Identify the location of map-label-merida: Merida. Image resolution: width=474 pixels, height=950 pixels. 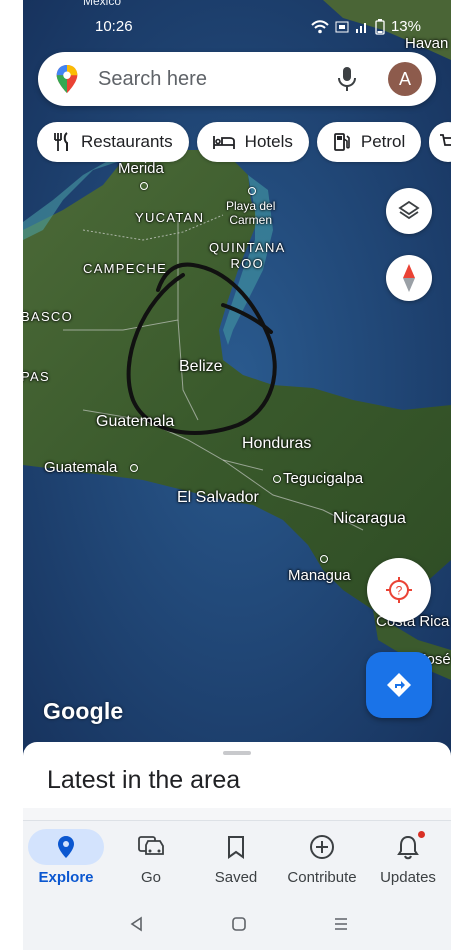
(141, 168).